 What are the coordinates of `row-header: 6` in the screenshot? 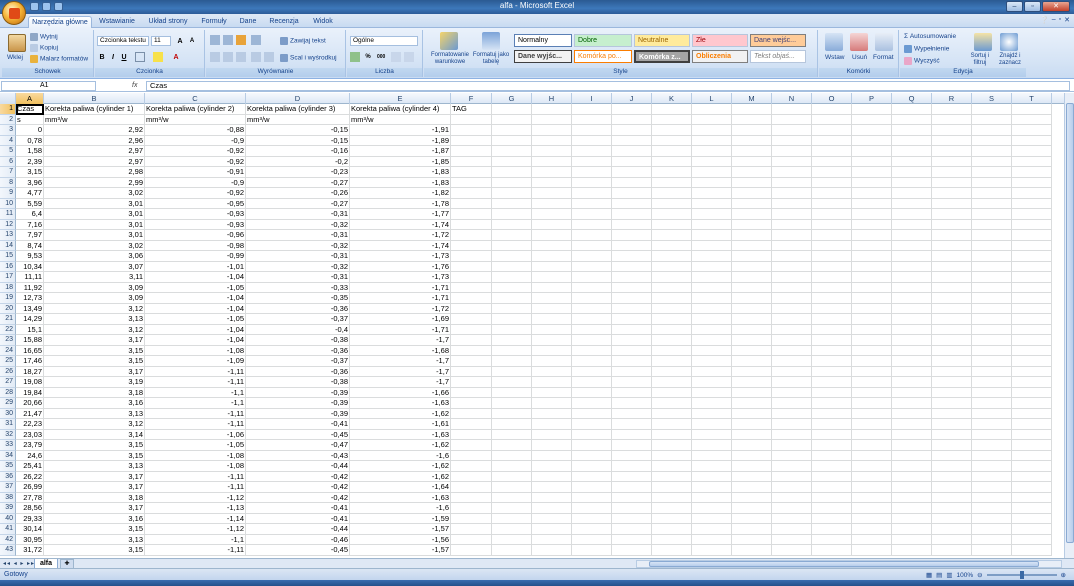 It's located at (8, 161).